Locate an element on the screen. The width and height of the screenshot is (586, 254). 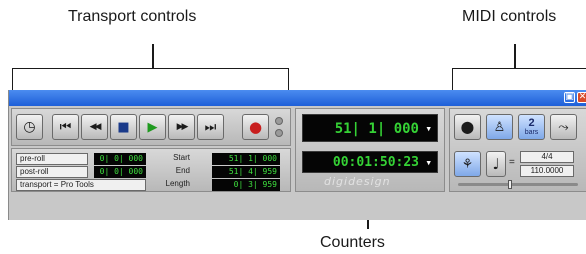
online-button: ◷ is located at coordinates (29, 127).